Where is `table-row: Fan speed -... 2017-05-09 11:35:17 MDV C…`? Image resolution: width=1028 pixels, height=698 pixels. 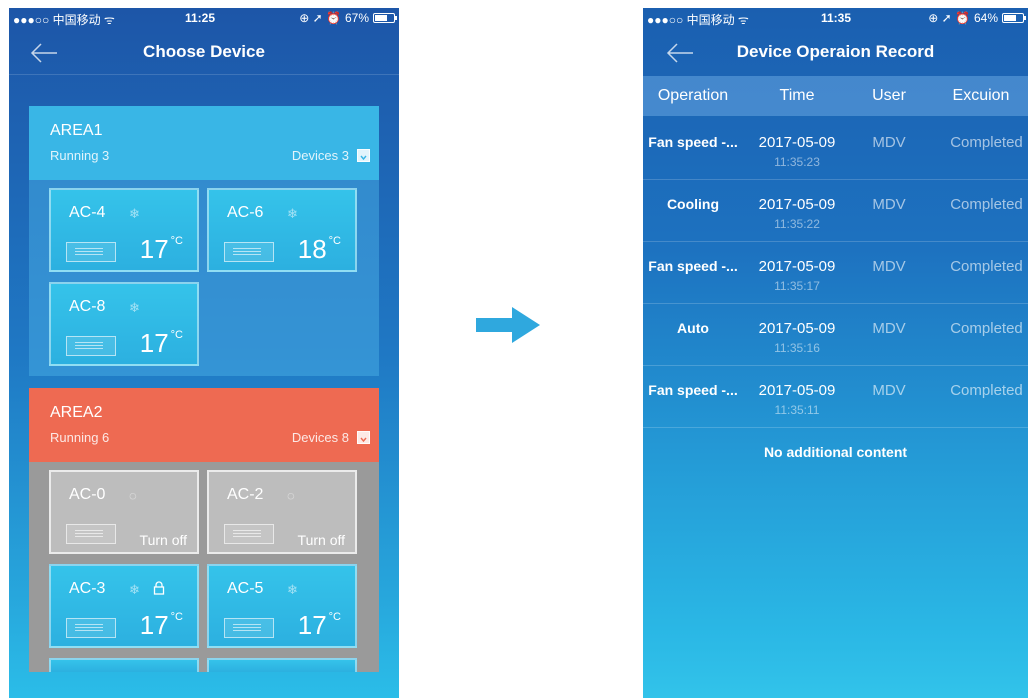 table-row: Fan speed -... 2017-05-09 11:35:17 MDV C… is located at coordinates (835, 273).